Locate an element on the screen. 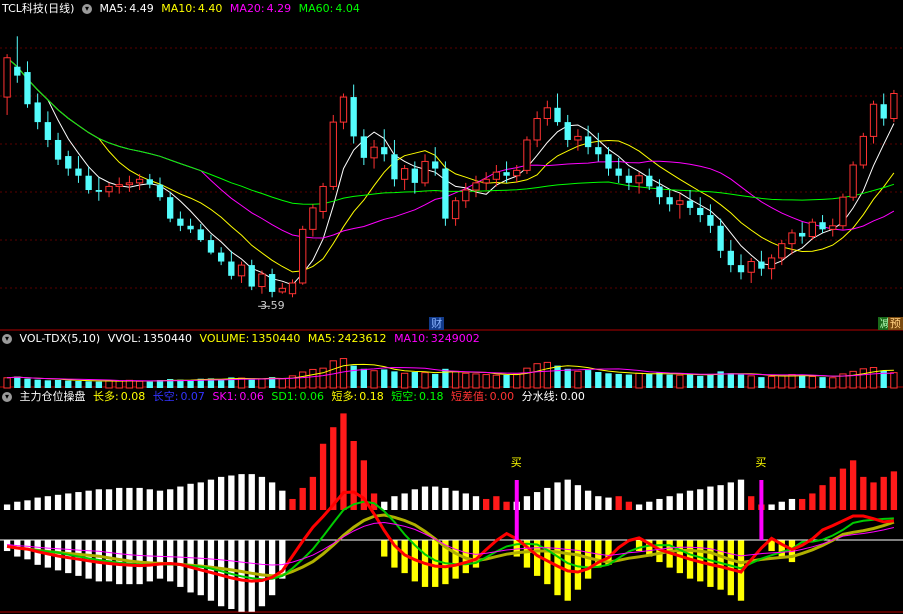  buy-signal-label: 买 is located at coordinates (761, 462).